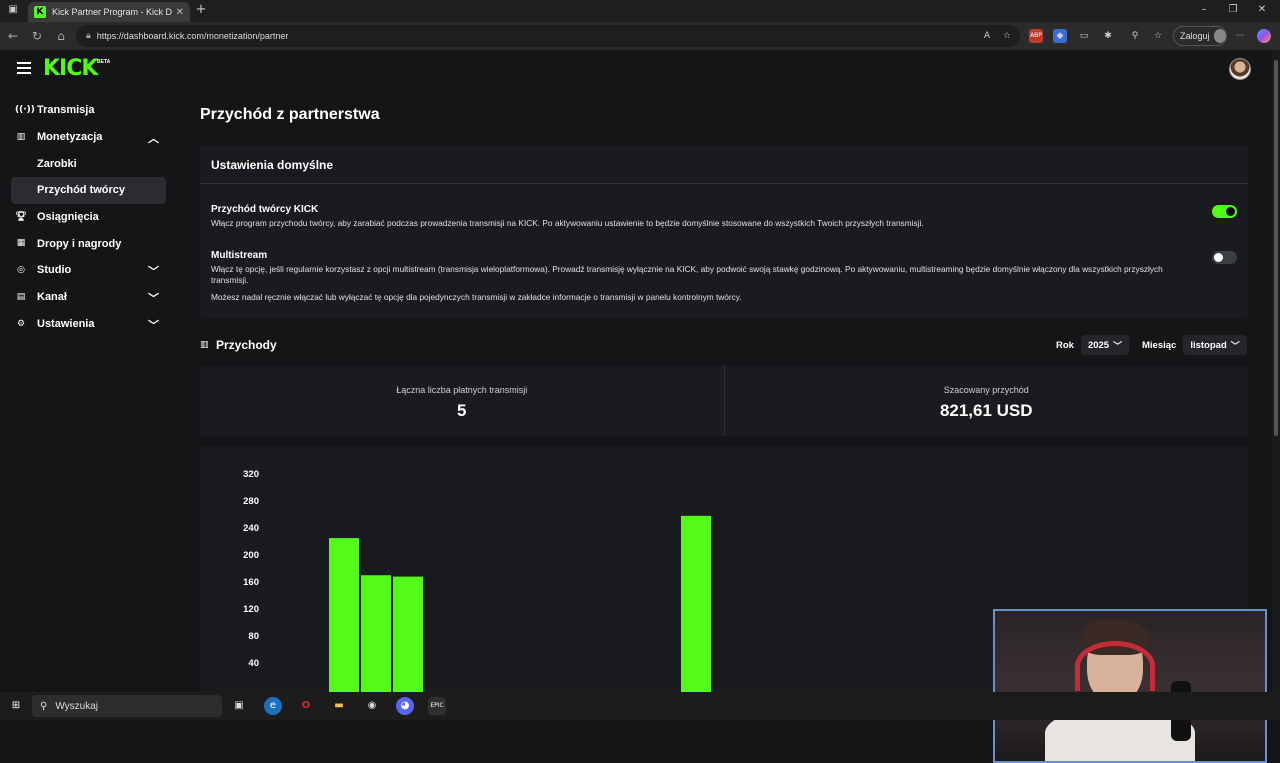 This screenshot has width=1280, height=763. What do you see at coordinates (1135, 36) in the screenshot?
I see `split-screen-icon: ⚲` at bounding box center [1135, 36].